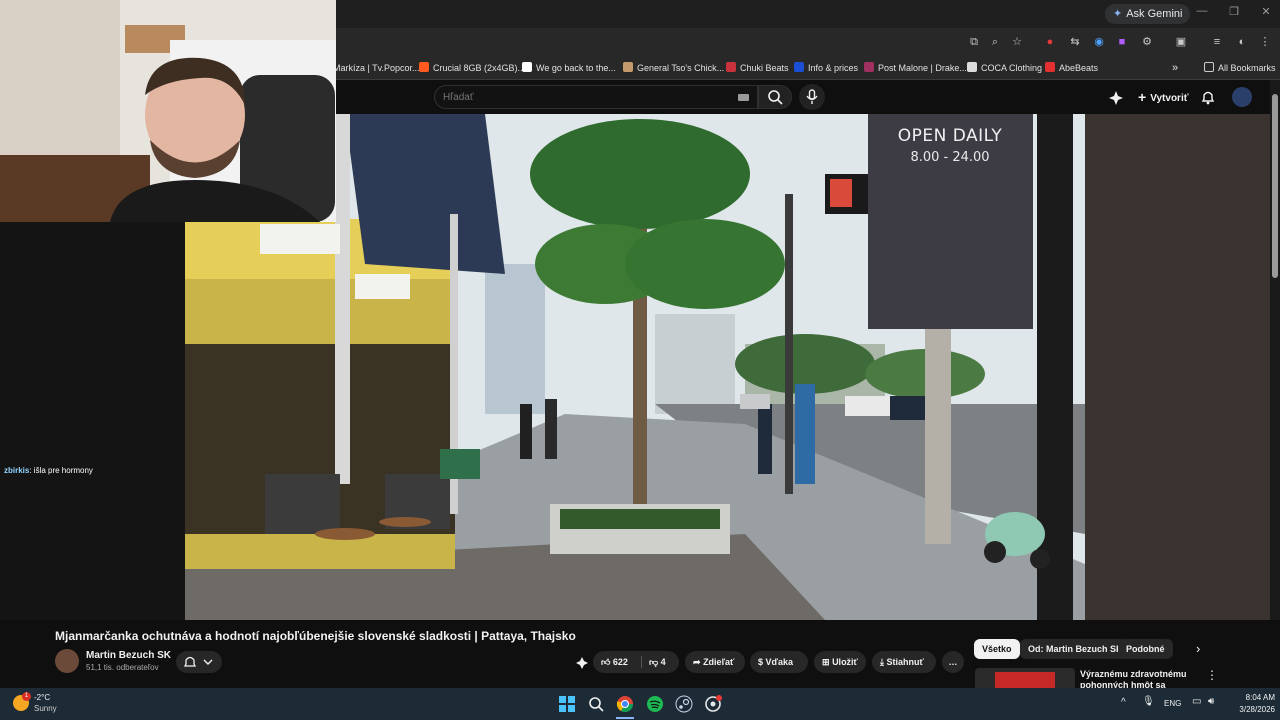 This screenshot has width=1280, height=720. I want to click on chip-from-channel: Od: Martin Bezuch SK, so click(1075, 649).